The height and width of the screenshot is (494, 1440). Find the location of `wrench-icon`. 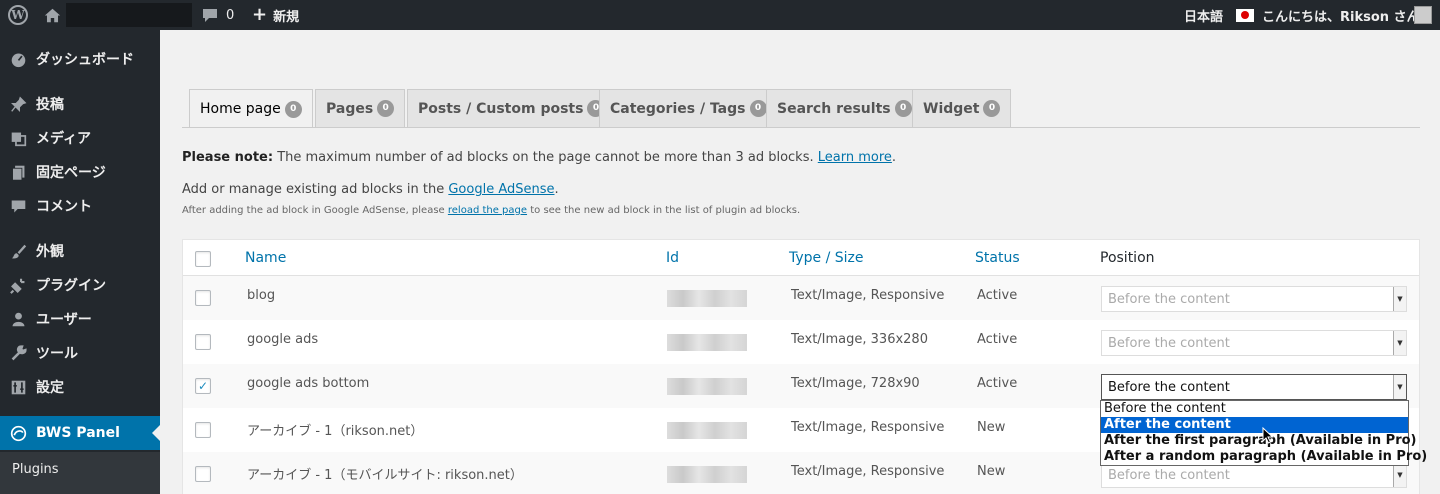

wrench-icon is located at coordinates (18, 353).